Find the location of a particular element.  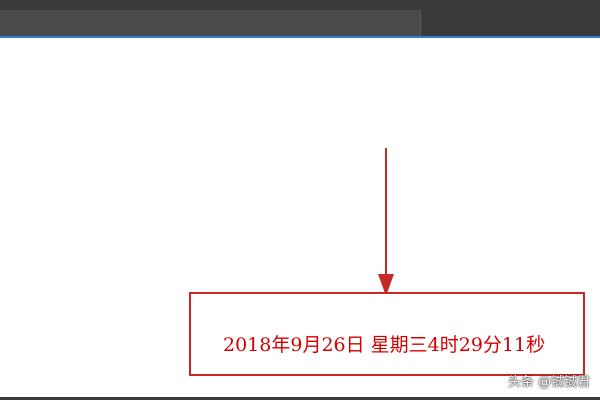

datetime-highlight-box: 2018年9月26日 星期三4时29分11秒 is located at coordinates (387, 334).